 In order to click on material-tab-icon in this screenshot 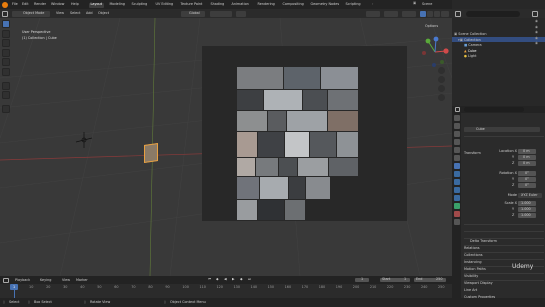, I will do `click(456, 214)`.